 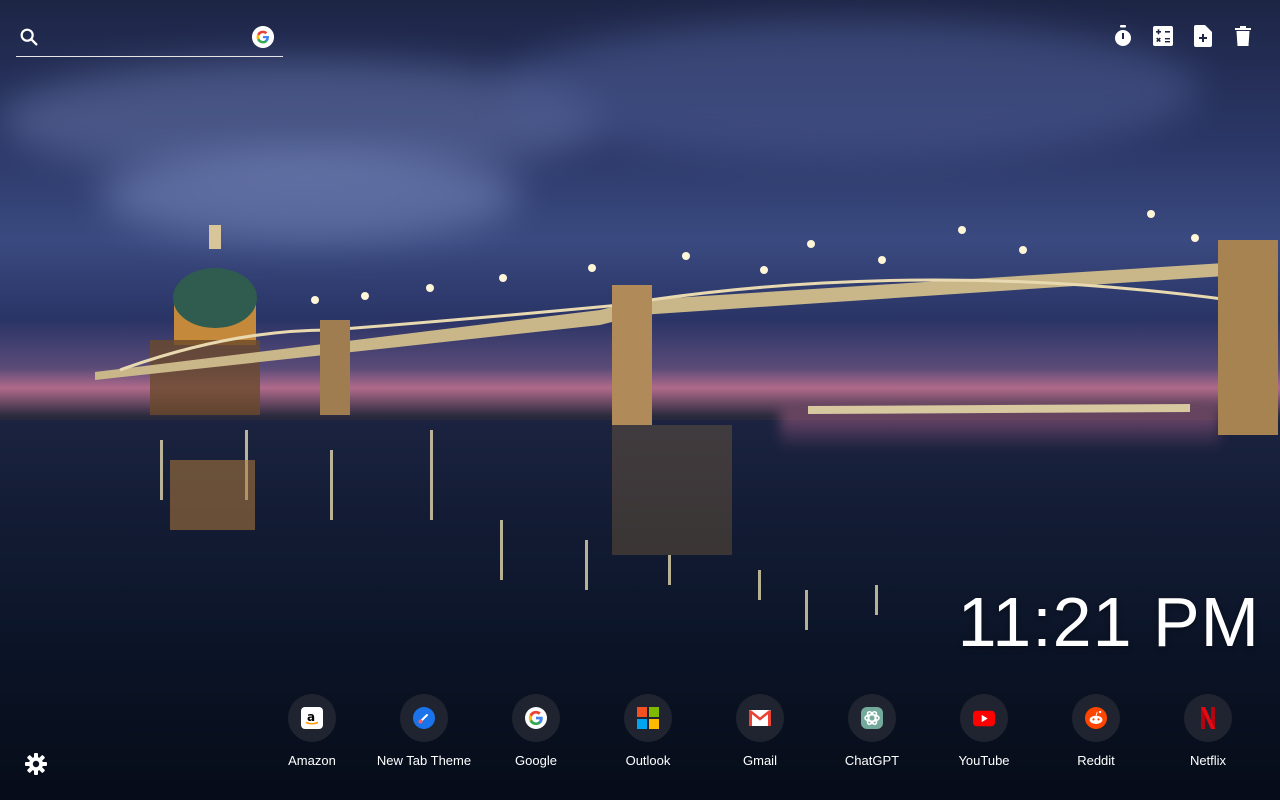 I want to click on shortcut-label: ChatGPT, so click(x=872, y=760).